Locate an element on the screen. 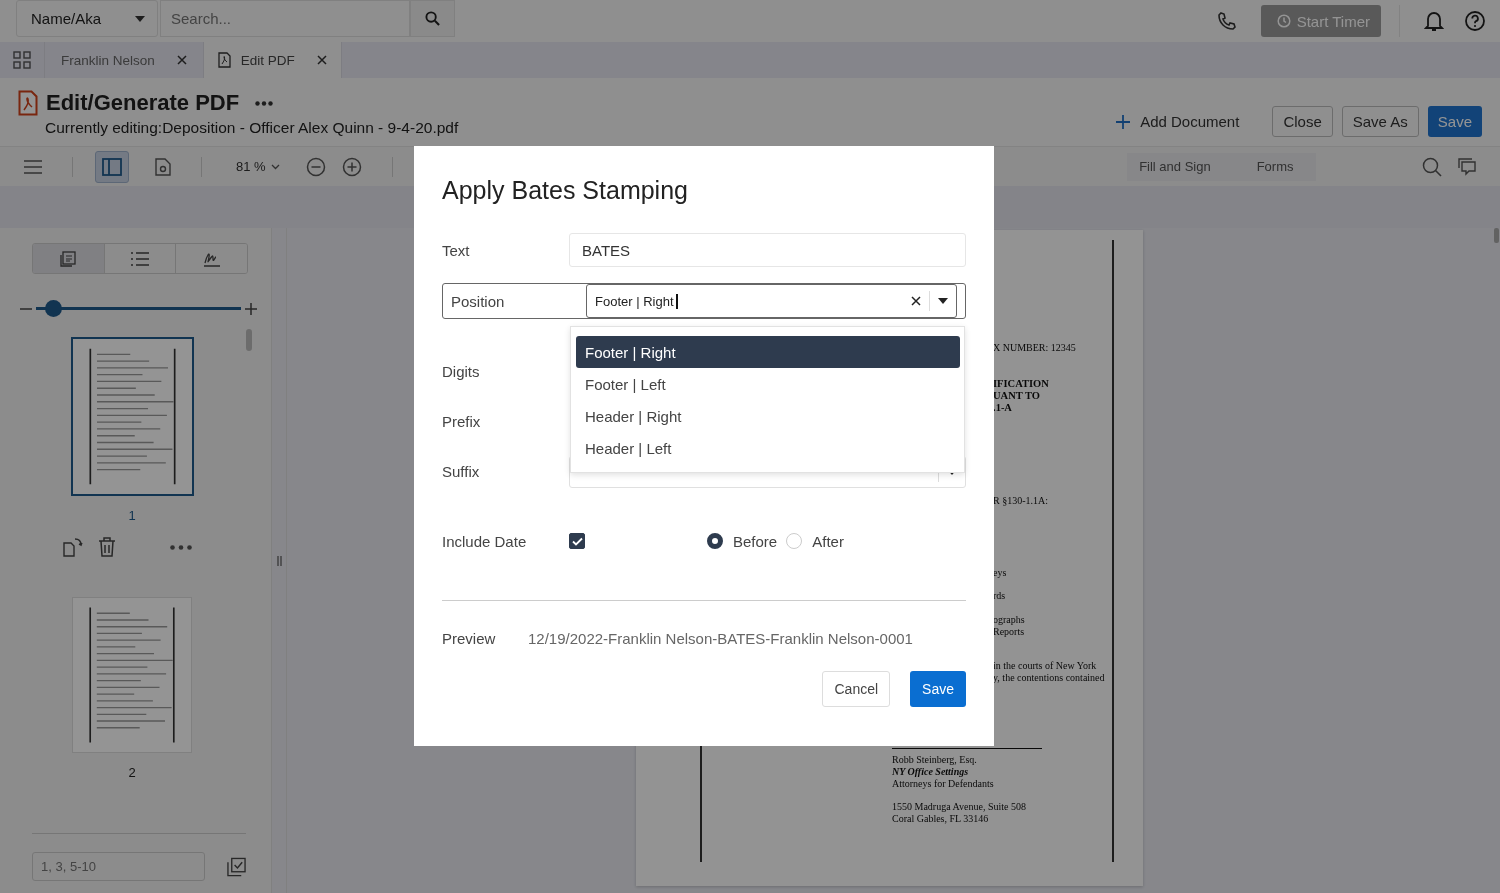  save-button: Save is located at coordinates (938, 689).